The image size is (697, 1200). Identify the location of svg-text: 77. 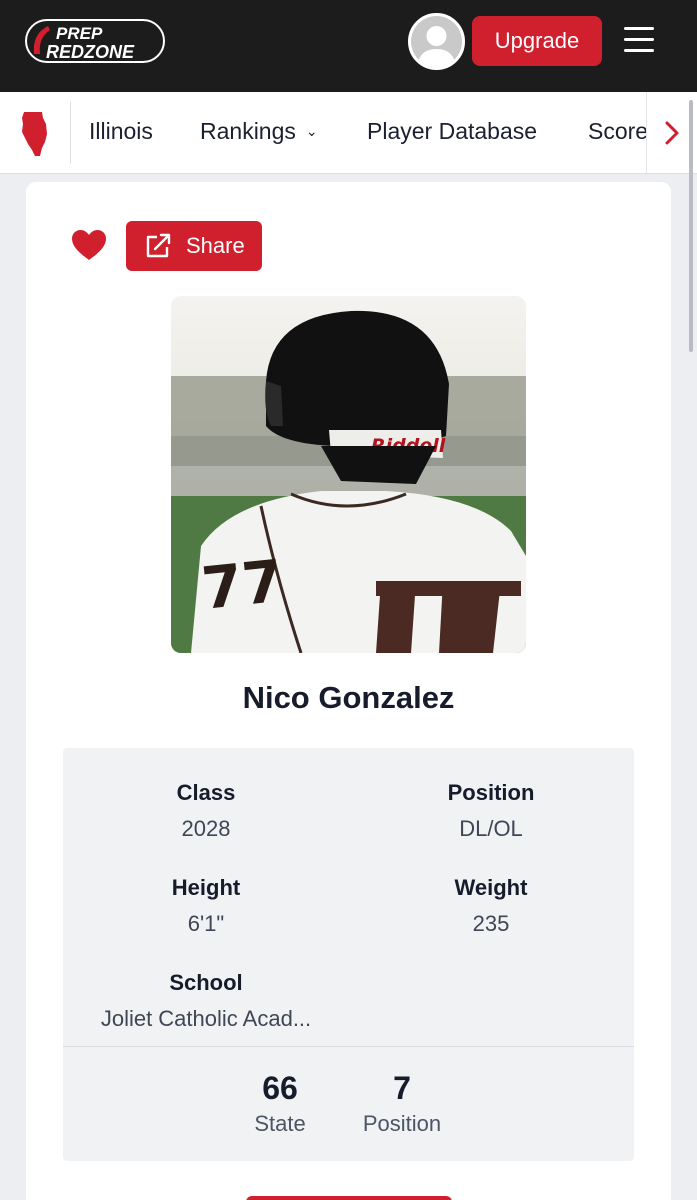
(242, 585).